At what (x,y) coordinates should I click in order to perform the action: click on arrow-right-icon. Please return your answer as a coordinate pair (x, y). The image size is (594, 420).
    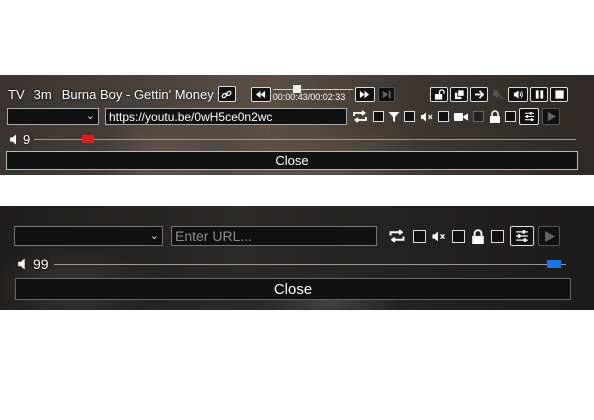
    Looking at the image, I should click on (479, 94).